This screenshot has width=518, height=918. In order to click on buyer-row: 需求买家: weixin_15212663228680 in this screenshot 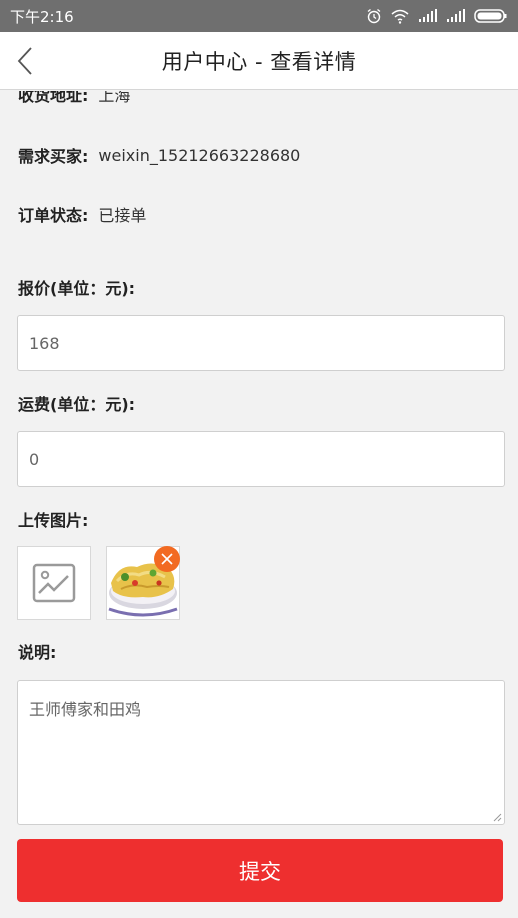, I will do `click(159, 155)`.